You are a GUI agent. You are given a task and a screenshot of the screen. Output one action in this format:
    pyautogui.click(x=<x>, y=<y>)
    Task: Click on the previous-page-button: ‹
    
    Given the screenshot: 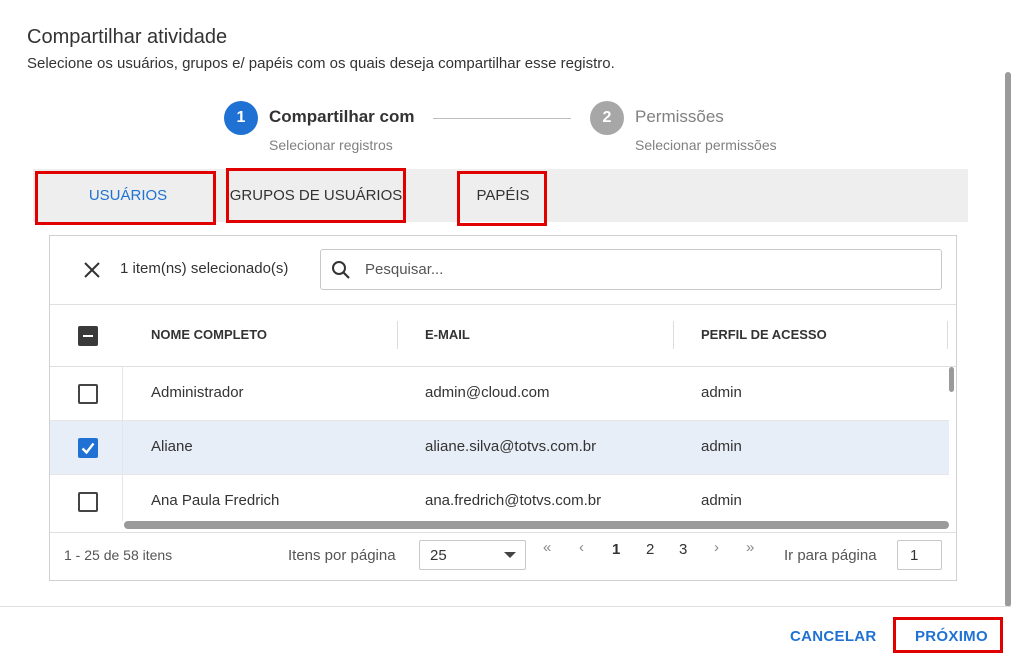 What is the action you would take?
    pyautogui.click(x=581, y=547)
    